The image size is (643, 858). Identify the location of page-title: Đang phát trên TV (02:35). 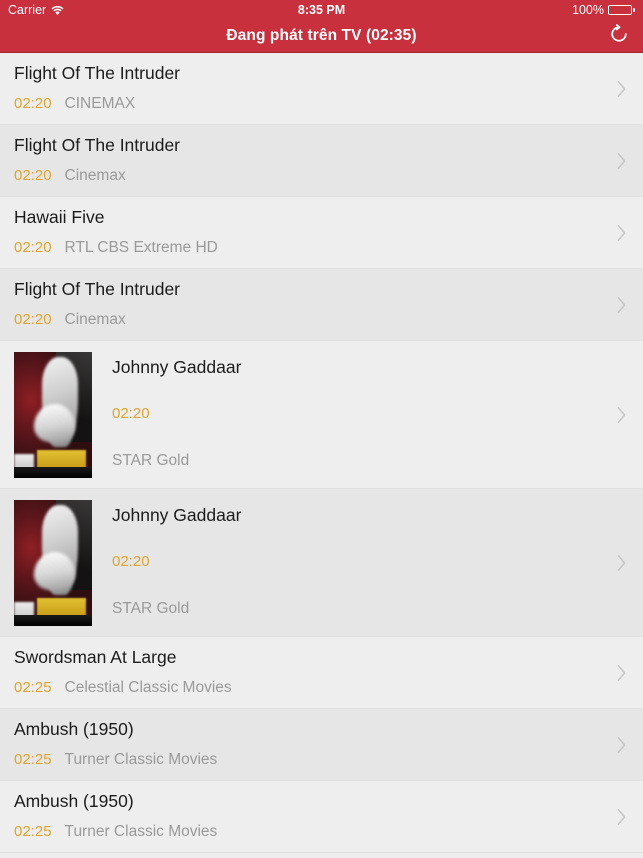
(321, 35).